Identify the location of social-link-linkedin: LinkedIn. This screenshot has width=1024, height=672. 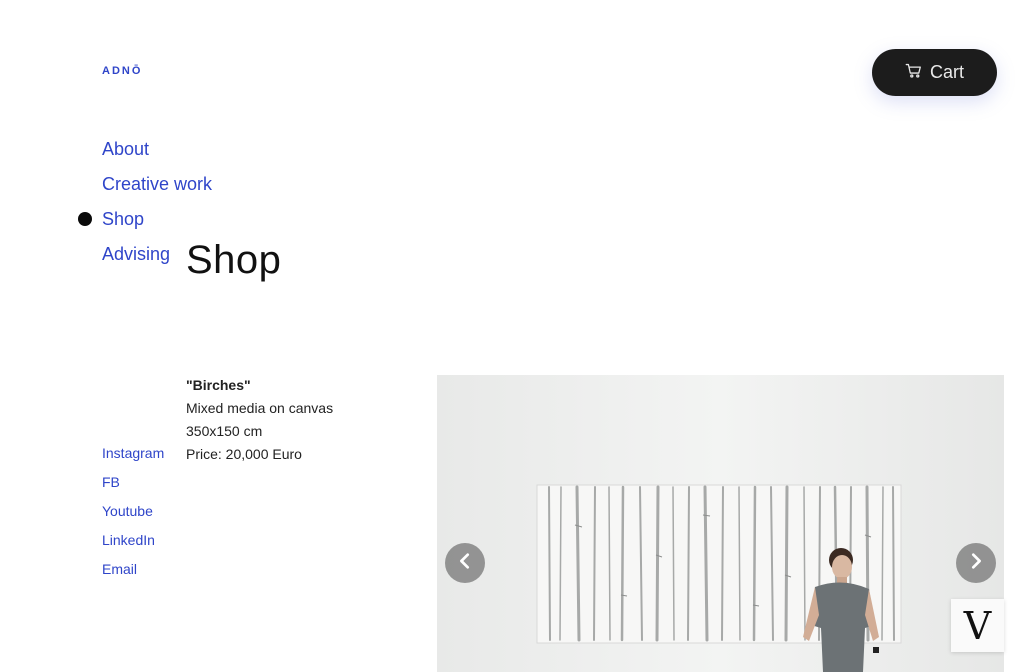
(133, 543).